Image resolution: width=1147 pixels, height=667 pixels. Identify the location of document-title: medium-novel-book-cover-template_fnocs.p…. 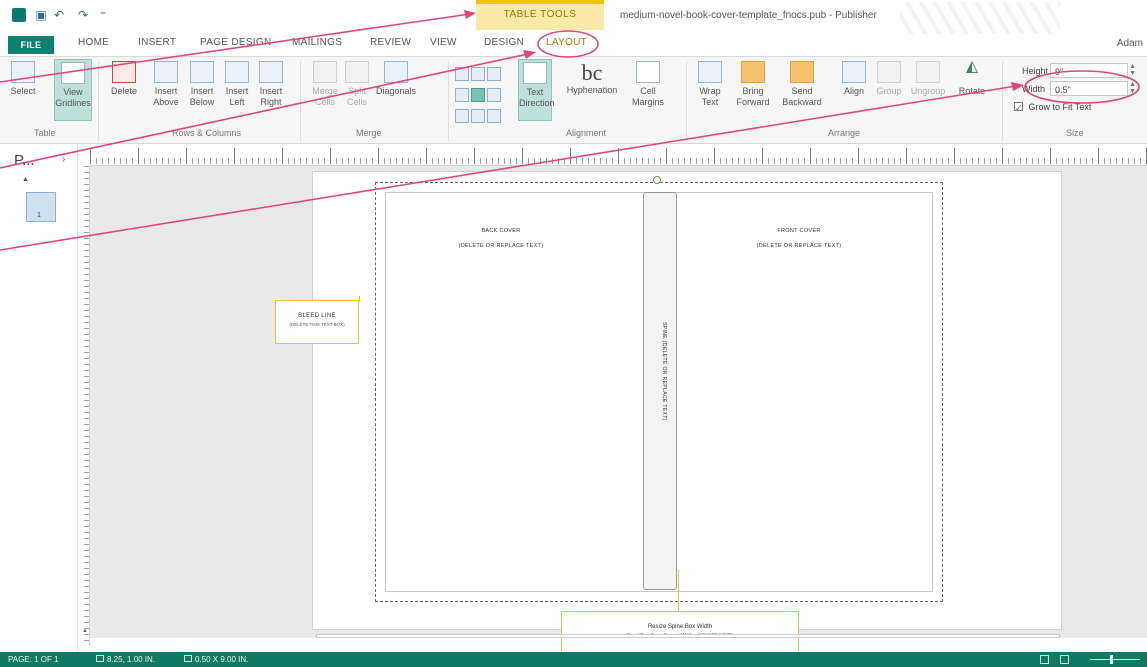
(748, 15).